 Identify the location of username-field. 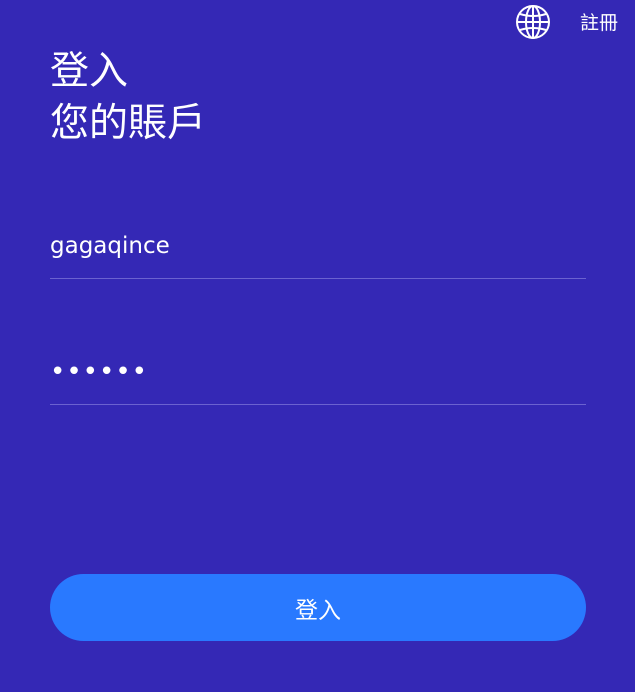
(318, 252).